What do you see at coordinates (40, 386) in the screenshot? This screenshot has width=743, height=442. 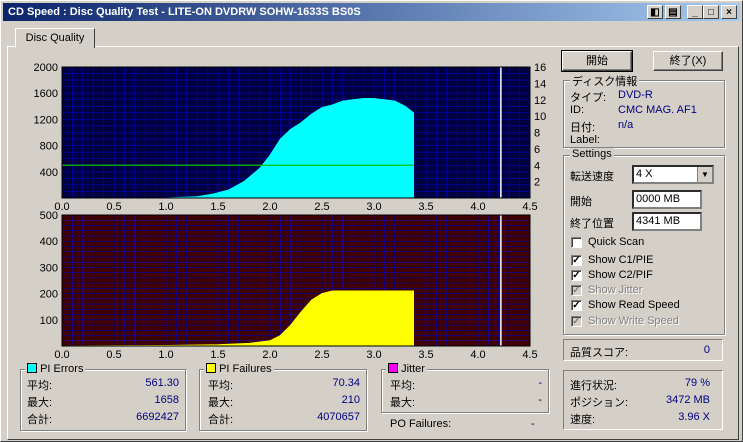 I see `pie-avg-label: 平均:` at bounding box center [40, 386].